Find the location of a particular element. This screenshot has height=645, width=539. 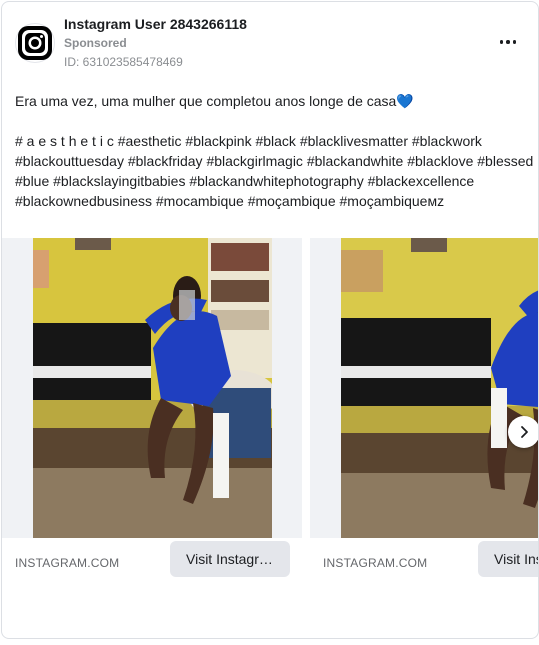

visit-instagram-button-2: Visit Ins is located at coordinates (508, 559).